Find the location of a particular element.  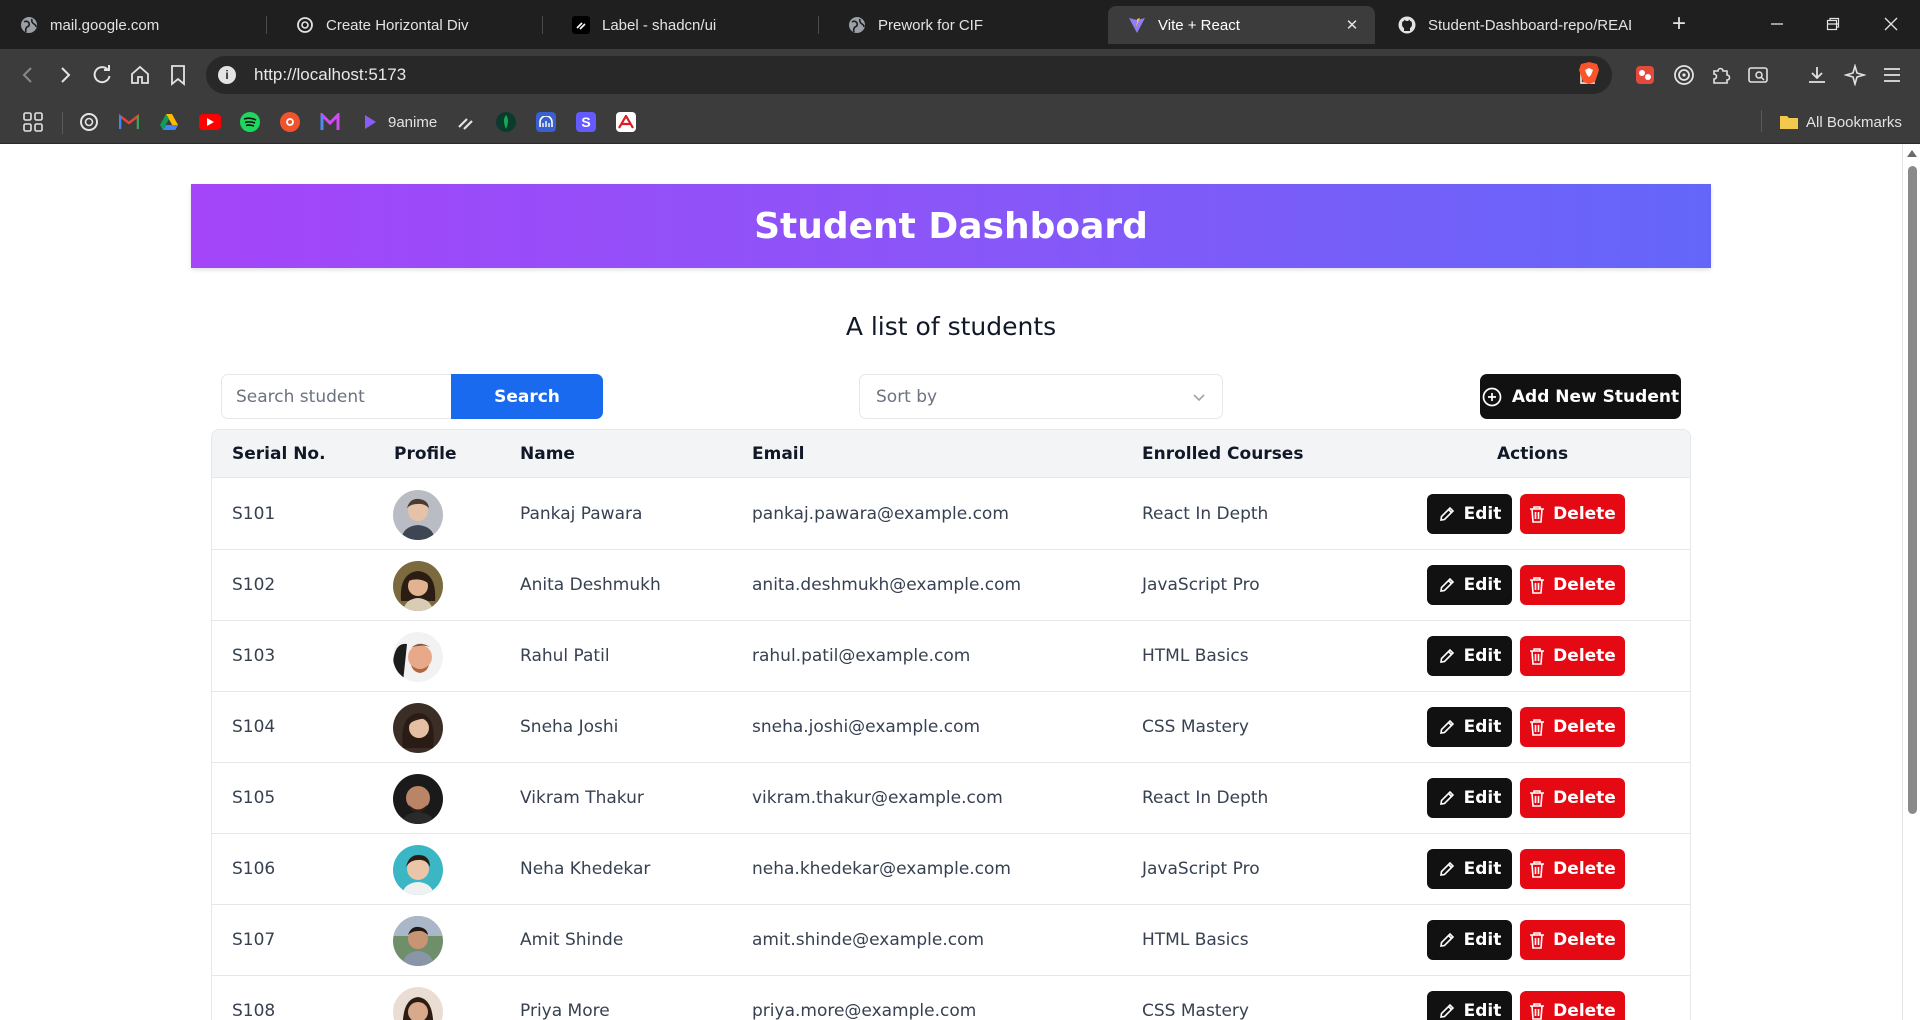

dashboard-header: Student Dashboard is located at coordinates (951, 226).